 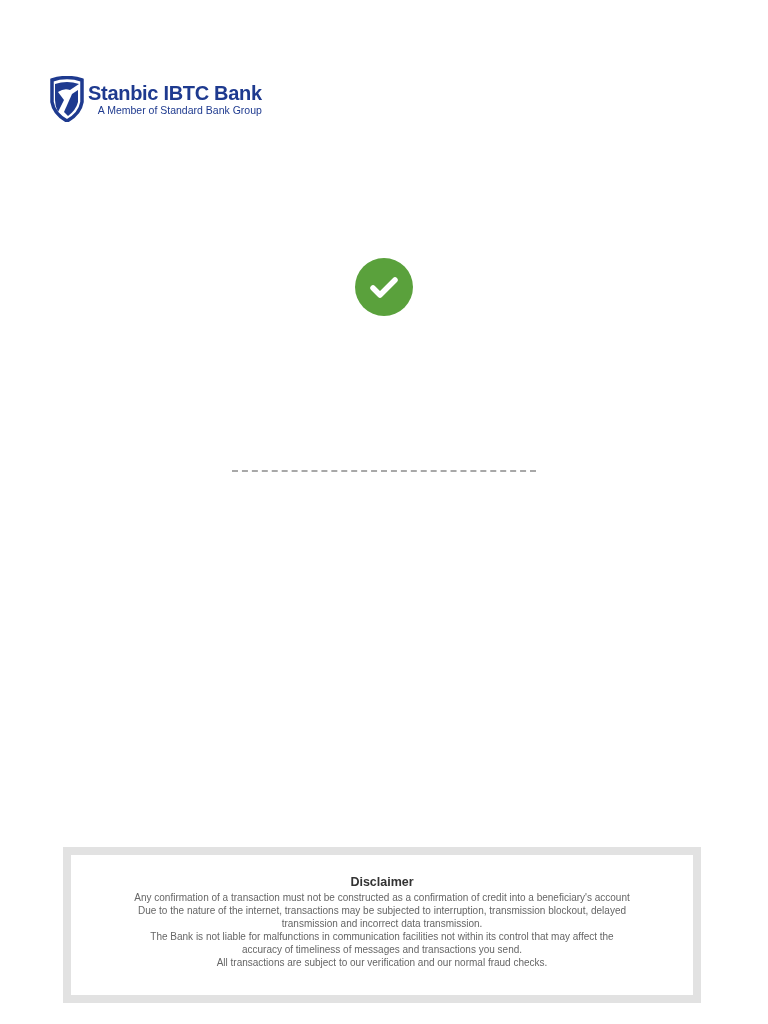 I want to click on shield-logo-icon, so click(x=67, y=99).